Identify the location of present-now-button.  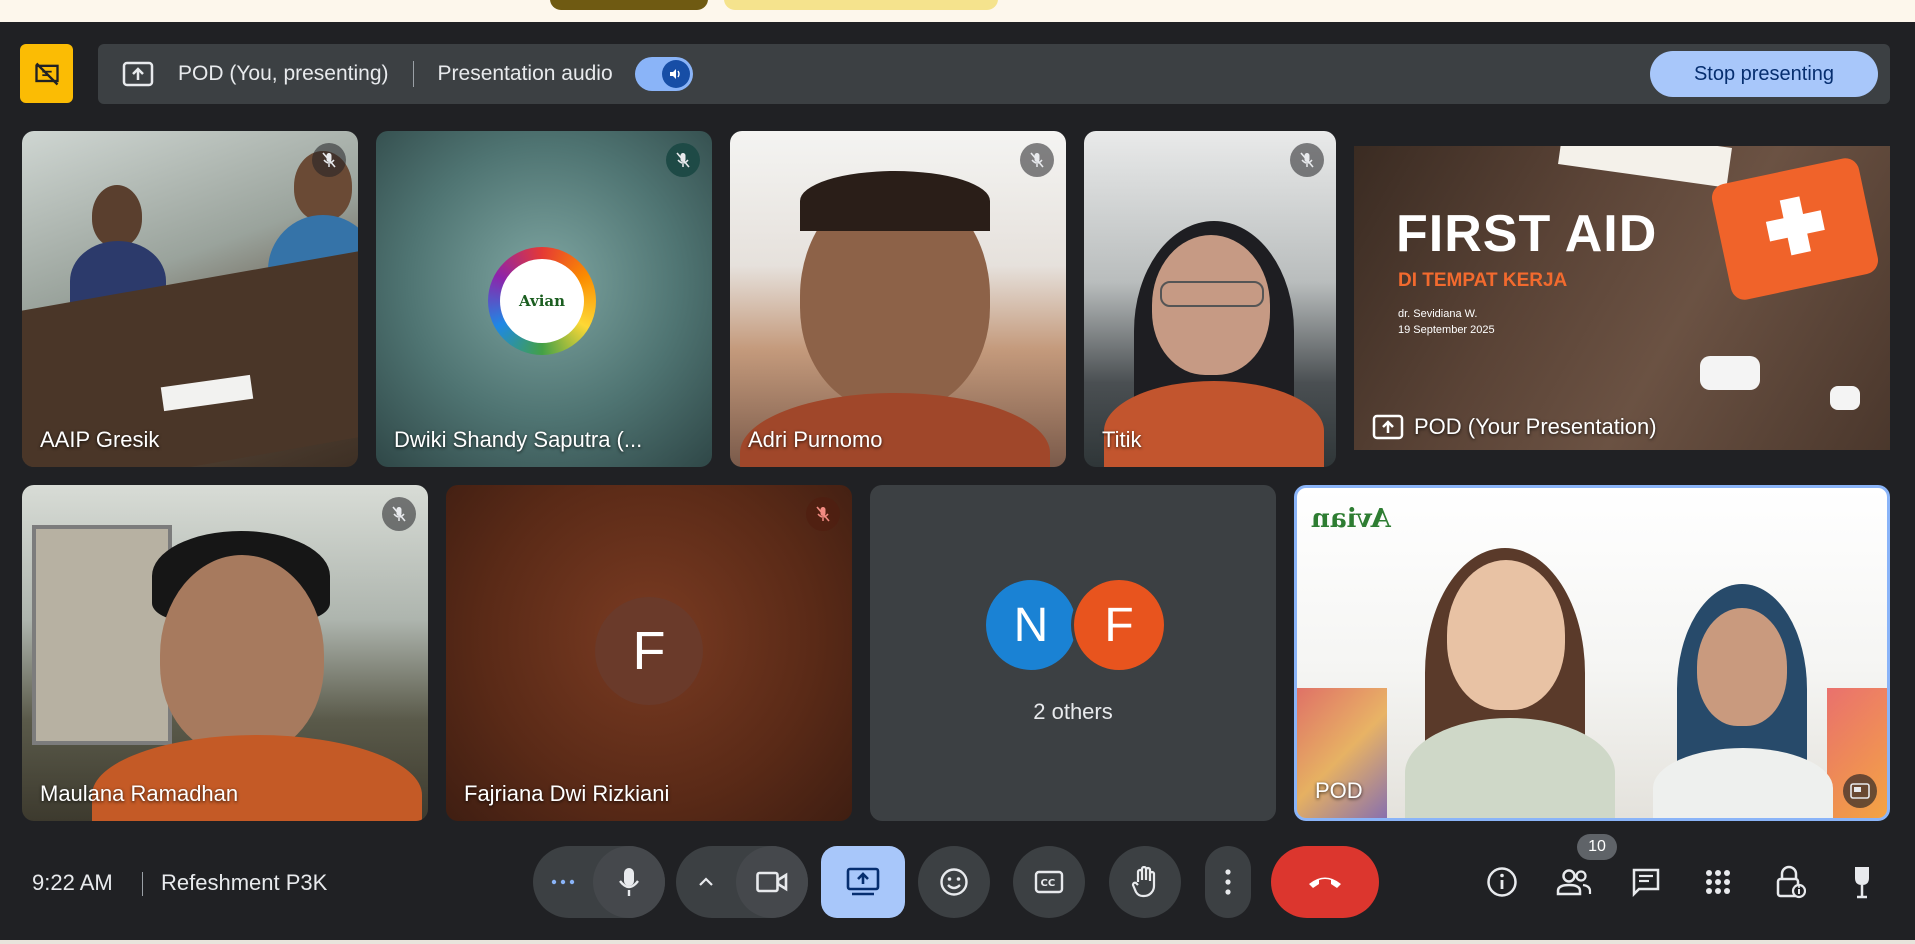
(863, 882).